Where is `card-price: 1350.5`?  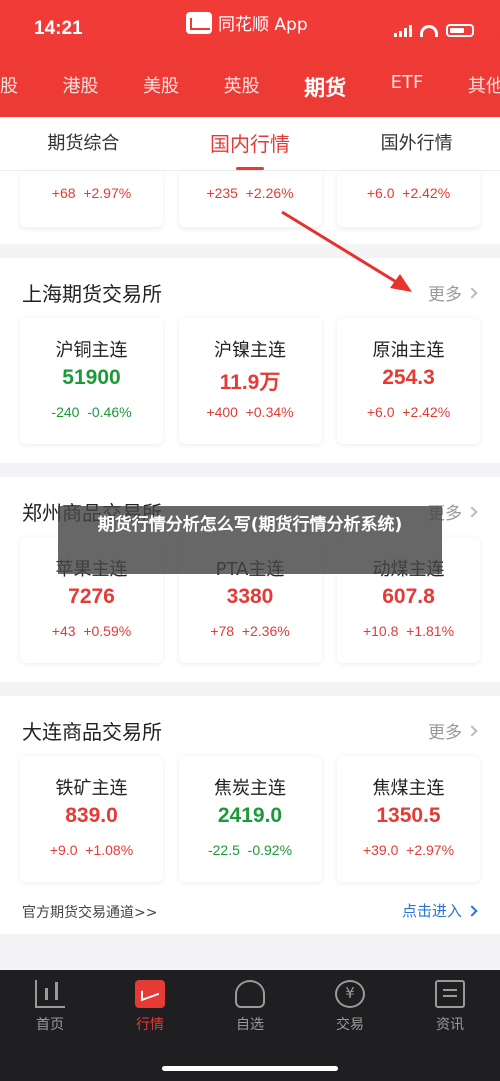
card-price: 1350.5 is located at coordinates (408, 815).